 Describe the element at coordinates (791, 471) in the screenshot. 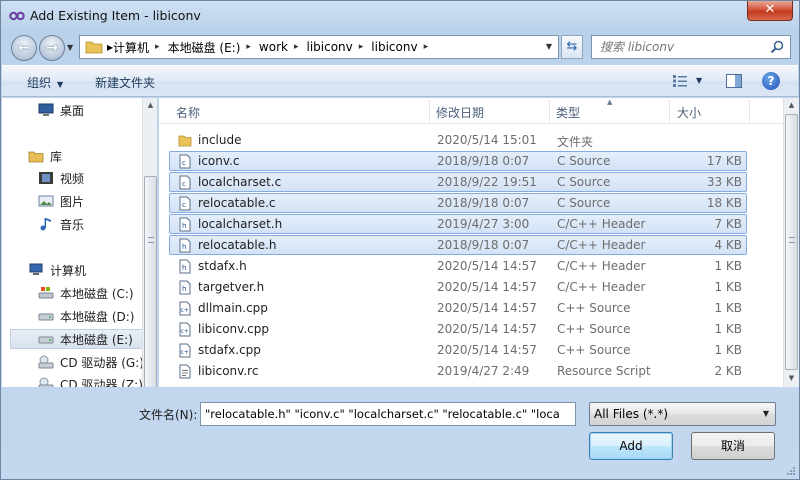

I see `resize-grip-icon` at that location.